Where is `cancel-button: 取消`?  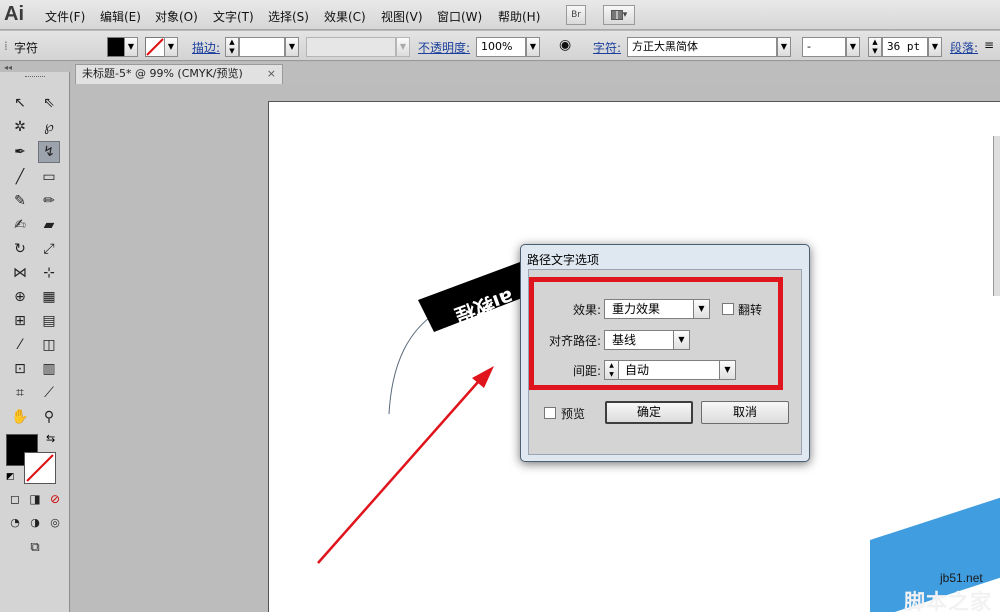
cancel-button: 取消 is located at coordinates (745, 412).